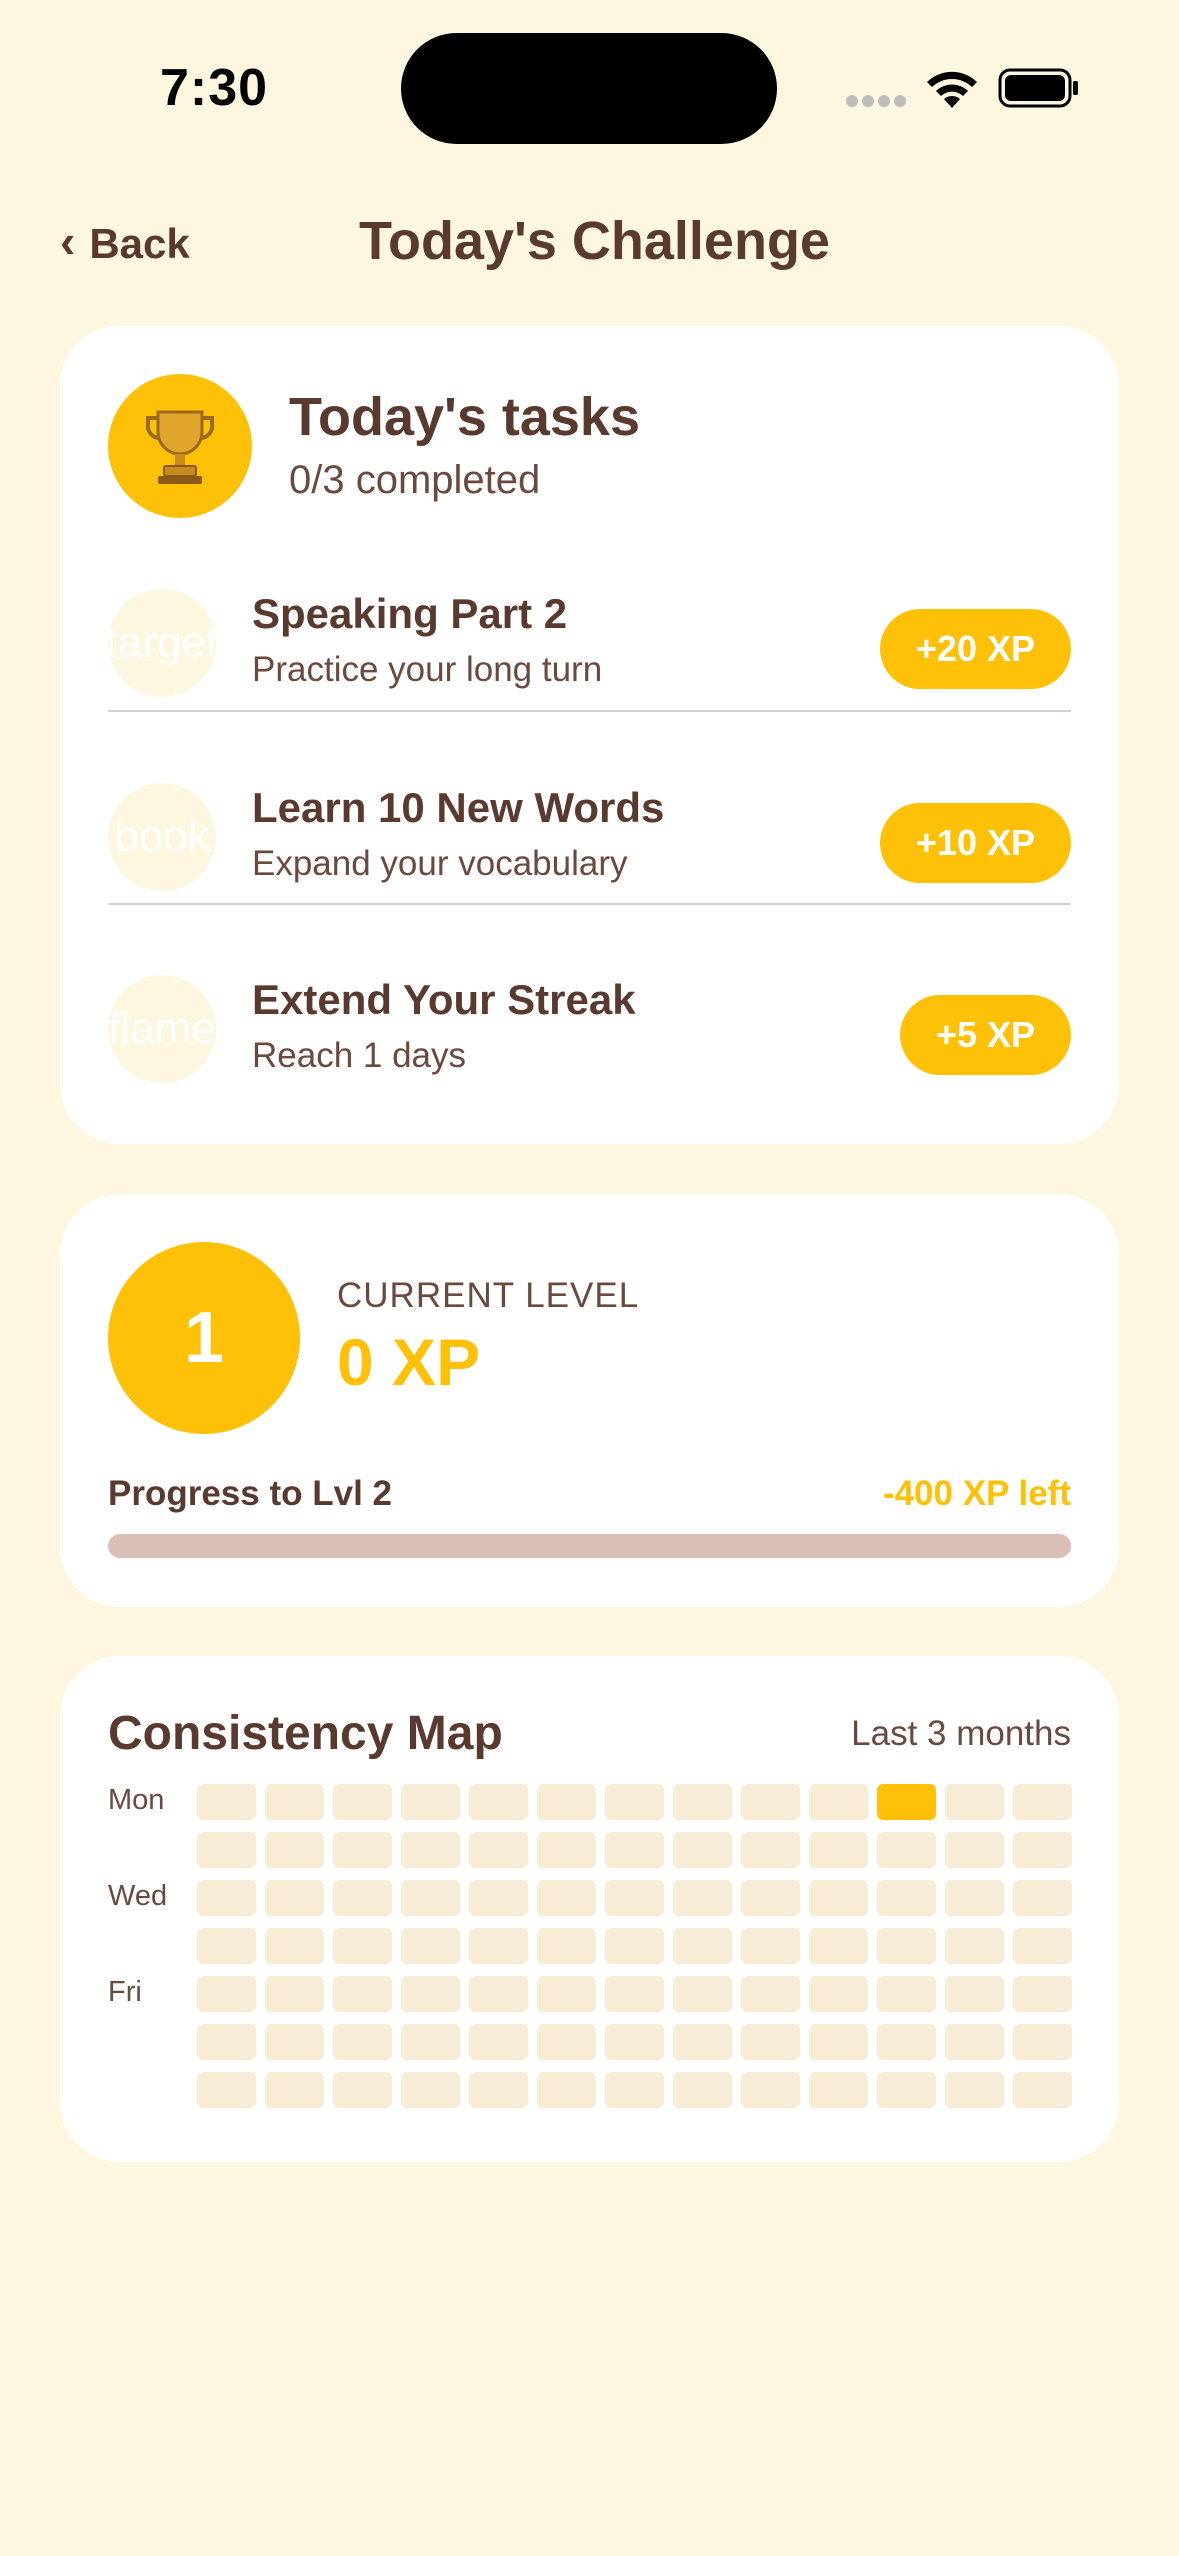 This screenshot has width=1179, height=2556. Describe the element at coordinates (359, 1055) in the screenshot. I see `task-description: Reach 1 days` at that location.